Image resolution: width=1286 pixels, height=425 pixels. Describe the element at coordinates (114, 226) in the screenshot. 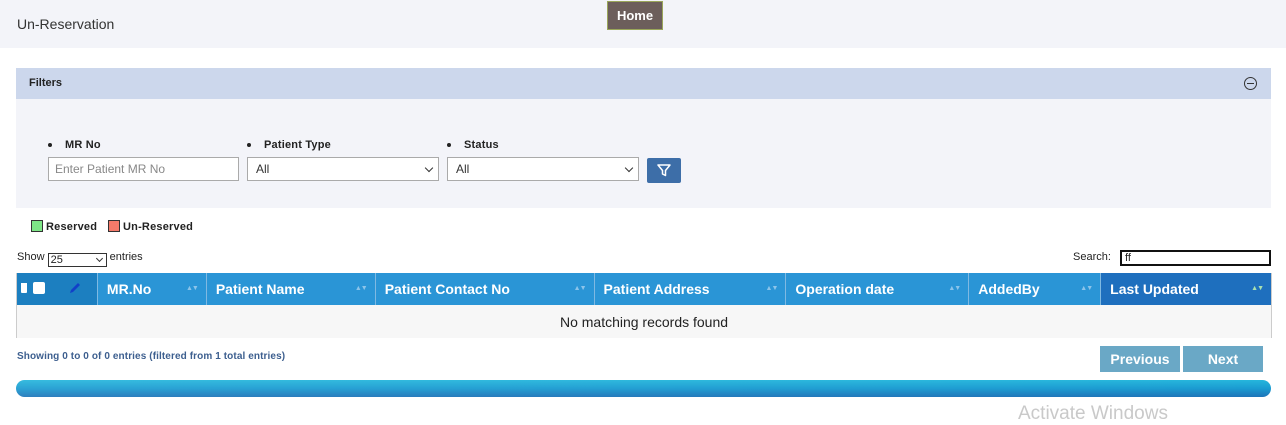

I see `unreserved-swatch` at that location.